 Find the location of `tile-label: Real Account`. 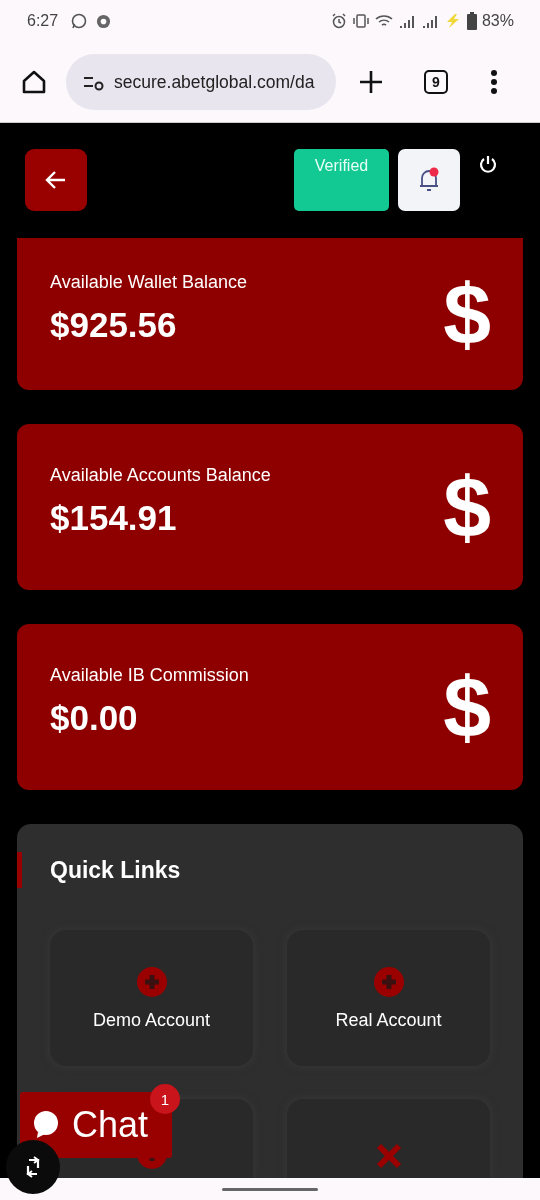

tile-label: Real Account is located at coordinates (388, 1020).